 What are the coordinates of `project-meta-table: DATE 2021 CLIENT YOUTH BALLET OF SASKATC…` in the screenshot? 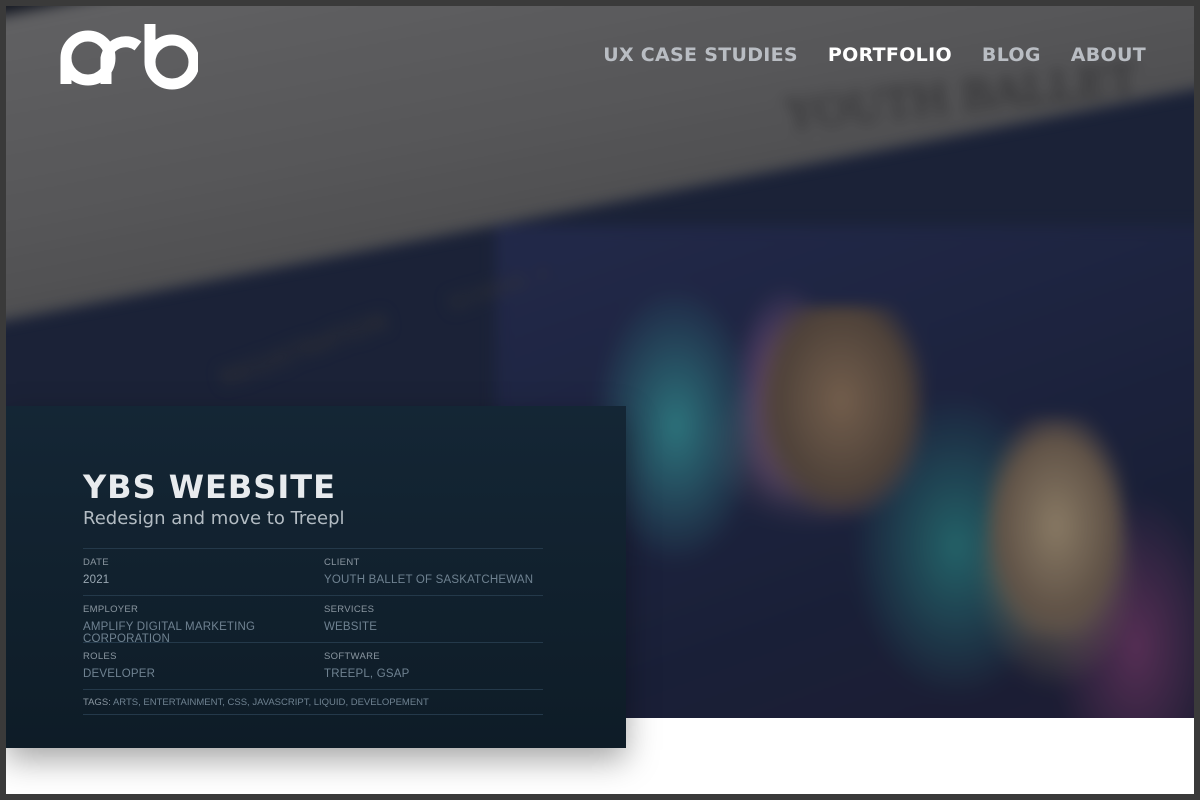 It's located at (313, 631).